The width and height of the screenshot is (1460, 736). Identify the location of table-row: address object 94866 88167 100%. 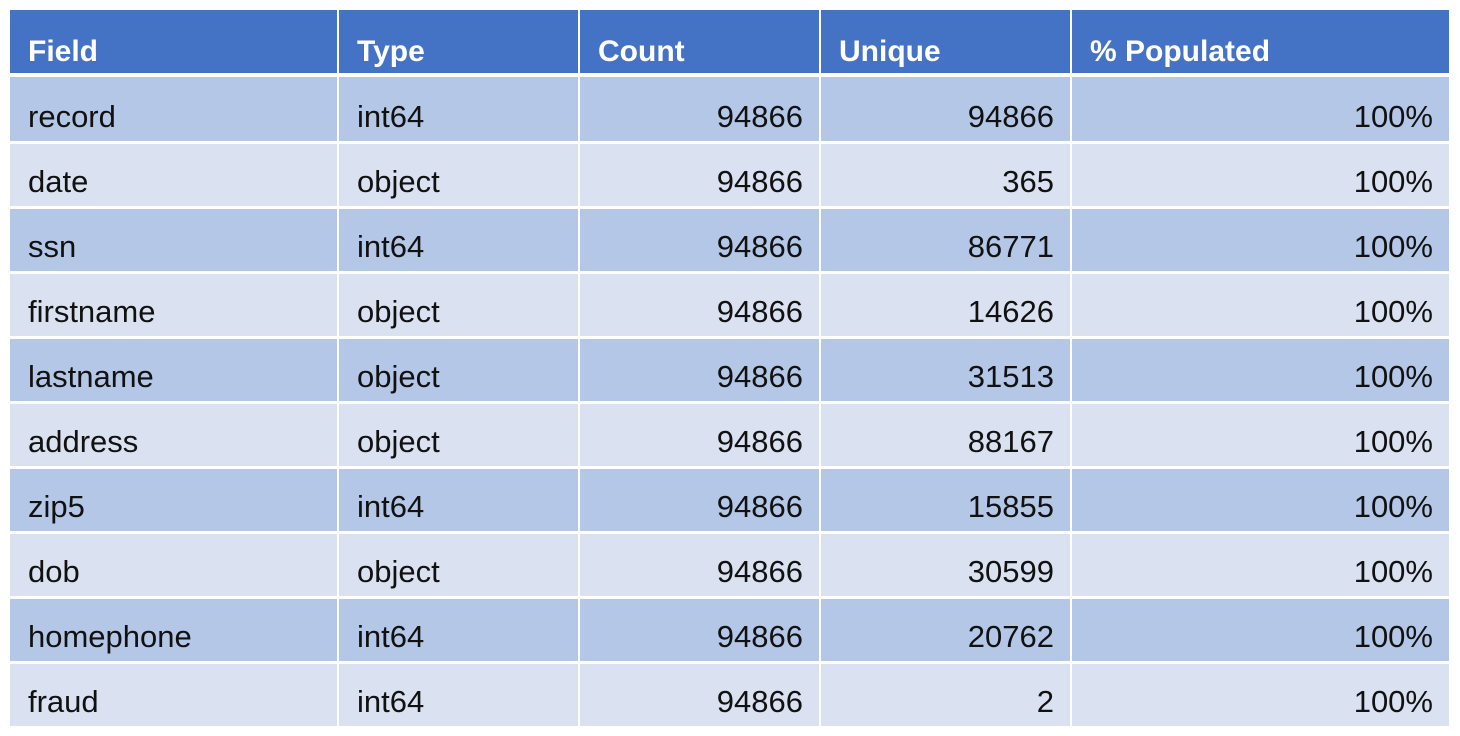
(729, 436).